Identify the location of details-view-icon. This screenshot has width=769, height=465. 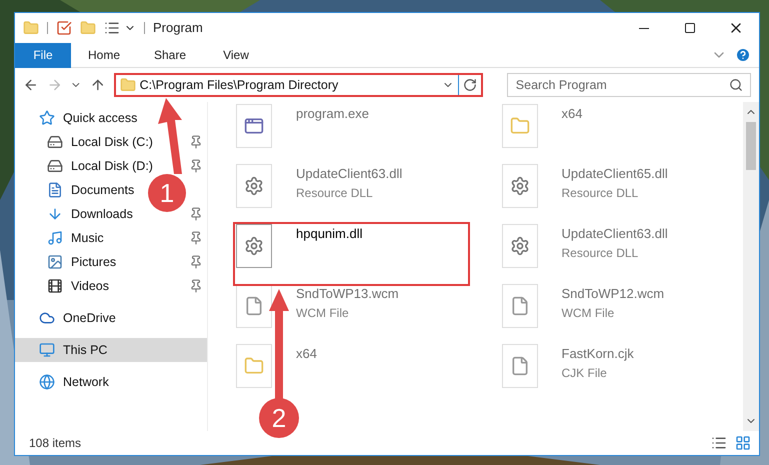
(719, 443).